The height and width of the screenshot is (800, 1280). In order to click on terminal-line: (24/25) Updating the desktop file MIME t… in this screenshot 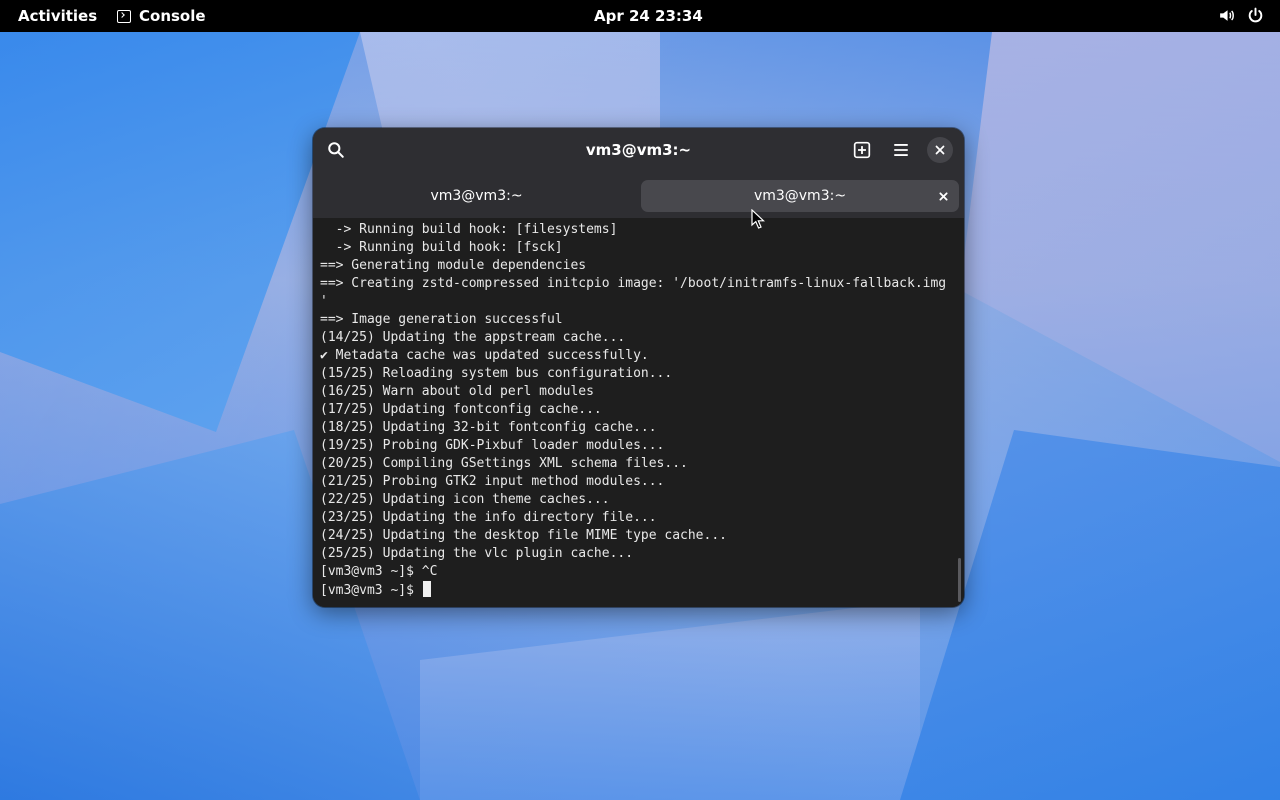, I will do `click(523, 535)`.